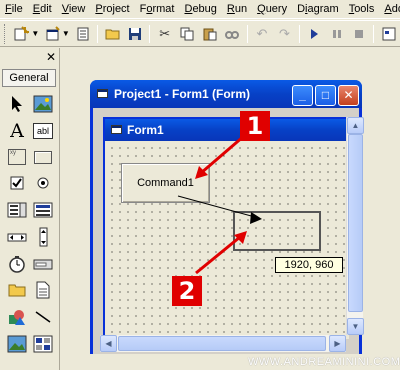 The width and height of the screenshot is (400, 370). What do you see at coordinates (187, 34) in the screenshot?
I see `copy-icon` at bounding box center [187, 34].